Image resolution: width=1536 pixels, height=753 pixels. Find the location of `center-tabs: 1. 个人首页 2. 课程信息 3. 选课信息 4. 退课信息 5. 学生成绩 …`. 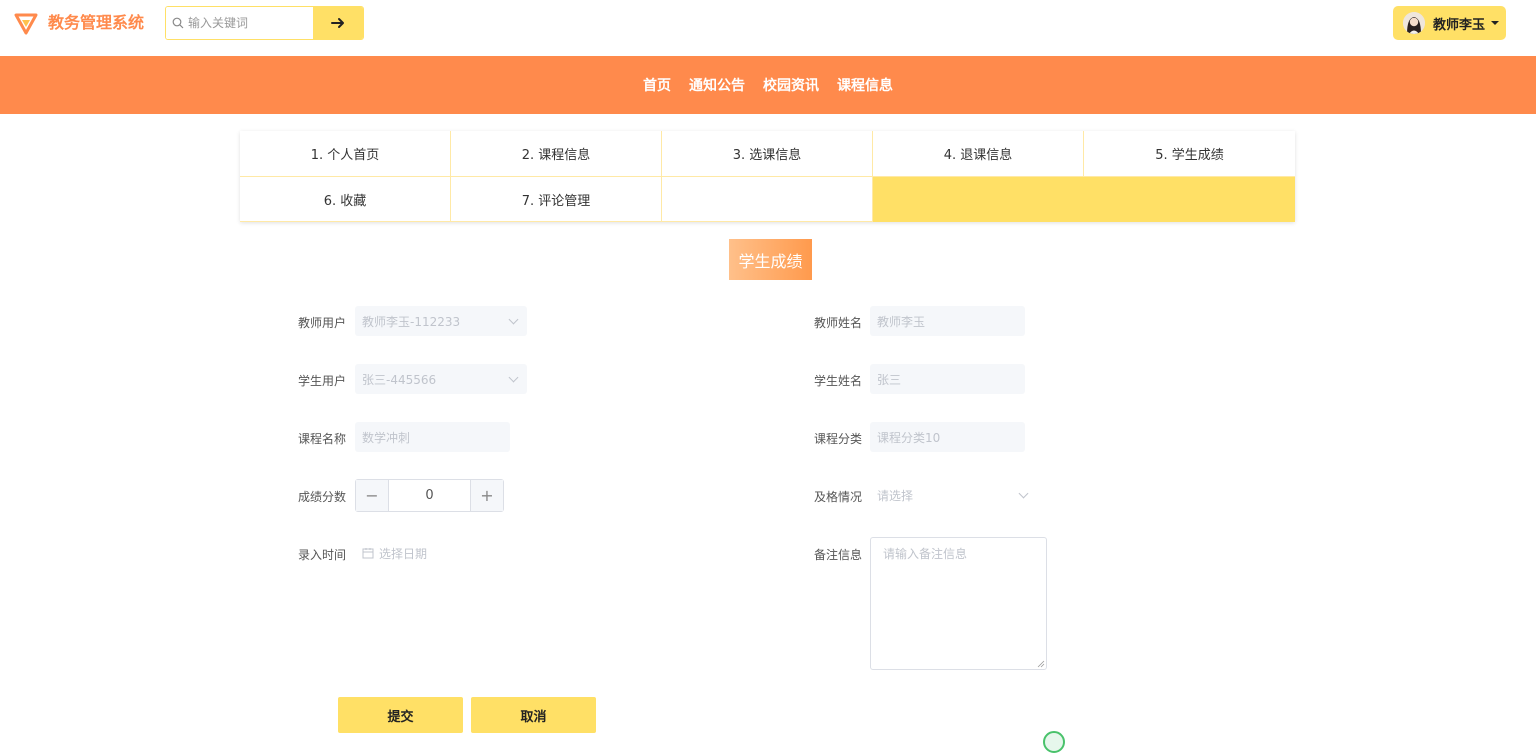

center-tabs: 1. 个人首页 2. 课程信息 3. 选课信息 4. 退课信息 5. 学生成绩 … is located at coordinates (767, 176).